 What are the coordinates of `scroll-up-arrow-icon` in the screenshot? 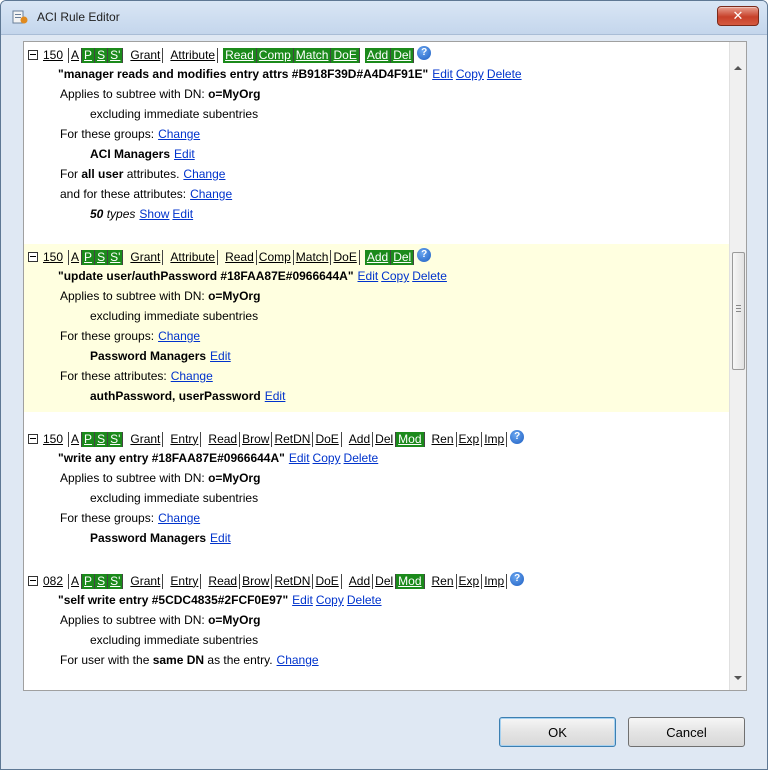 It's located at (738, 68).